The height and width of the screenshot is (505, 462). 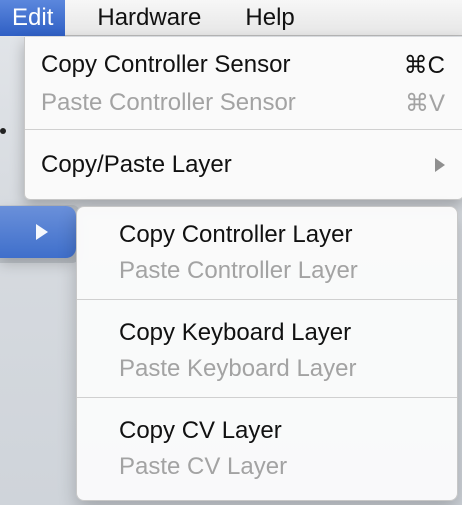 I want to click on menu-item-copy-paste-layer: Copy/Paste Layer, so click(x=243, y=165).